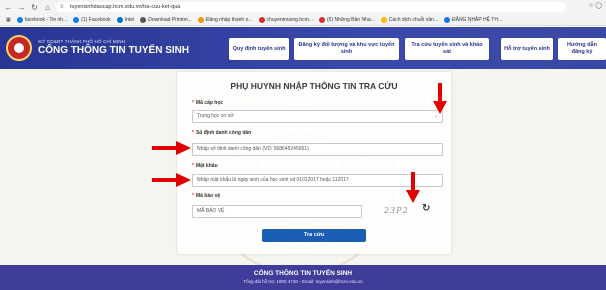  Describe the element at coordinates (208, 103) in the screenshot. I see `level-label: * Mã cấp học` at that location.